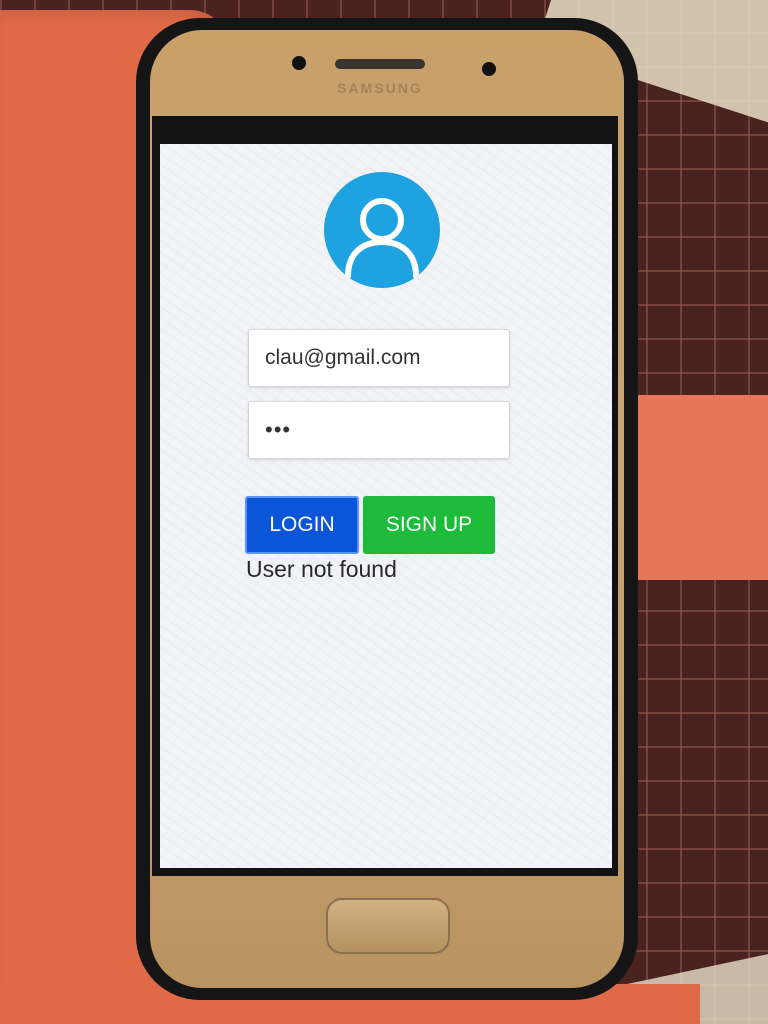  Describe the element at coordinates (321, 569) in the screenshot. I see `error-message: User not found` at that location.